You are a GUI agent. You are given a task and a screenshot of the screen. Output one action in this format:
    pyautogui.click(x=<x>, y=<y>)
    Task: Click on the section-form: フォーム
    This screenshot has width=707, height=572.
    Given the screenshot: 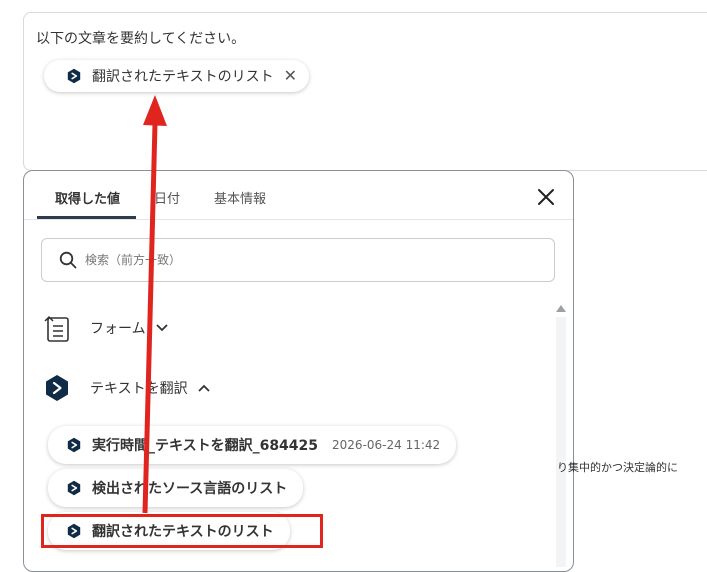 What is the action you would take?
    pyautogui.click(x=106, y=328)
    